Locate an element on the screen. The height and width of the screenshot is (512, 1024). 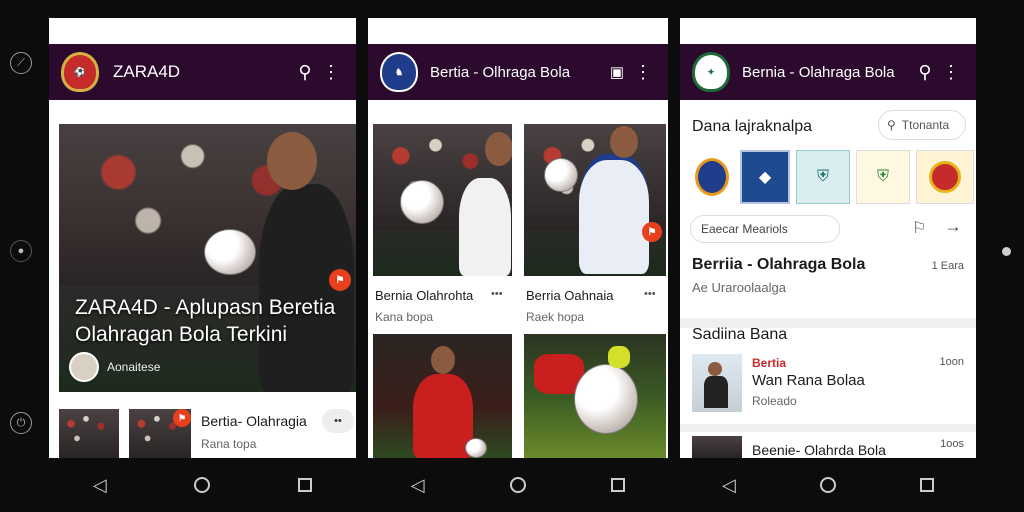
section-title: Dana lajraknalpa is located at coordinates (752, 126).